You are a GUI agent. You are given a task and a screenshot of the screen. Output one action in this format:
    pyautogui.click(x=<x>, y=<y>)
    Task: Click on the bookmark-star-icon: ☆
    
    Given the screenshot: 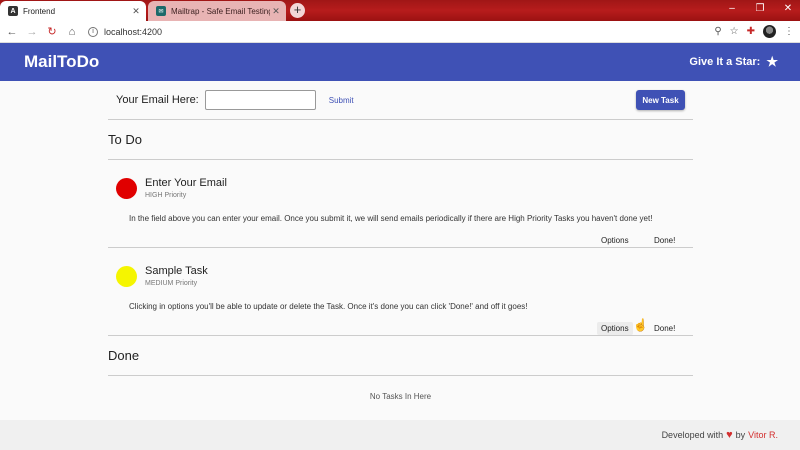 What is the action you would take?
    pyautogui.click(x=734, y=31)
    